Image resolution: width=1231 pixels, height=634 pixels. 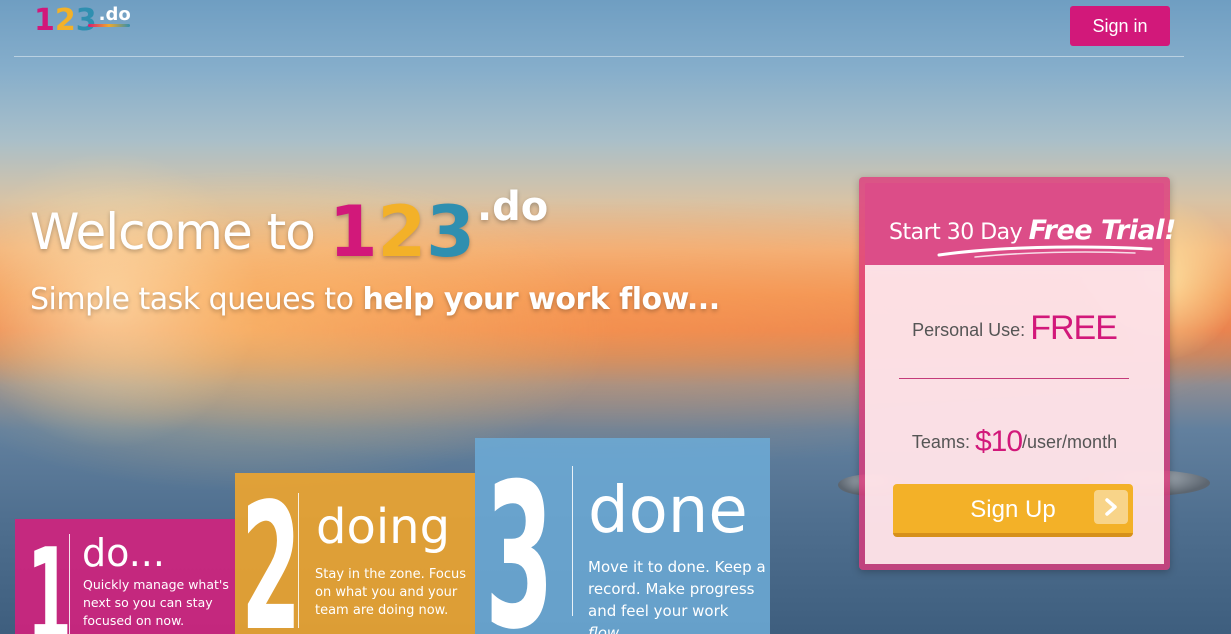 I want to click on step-3-divider, so click(x=572, y=541).